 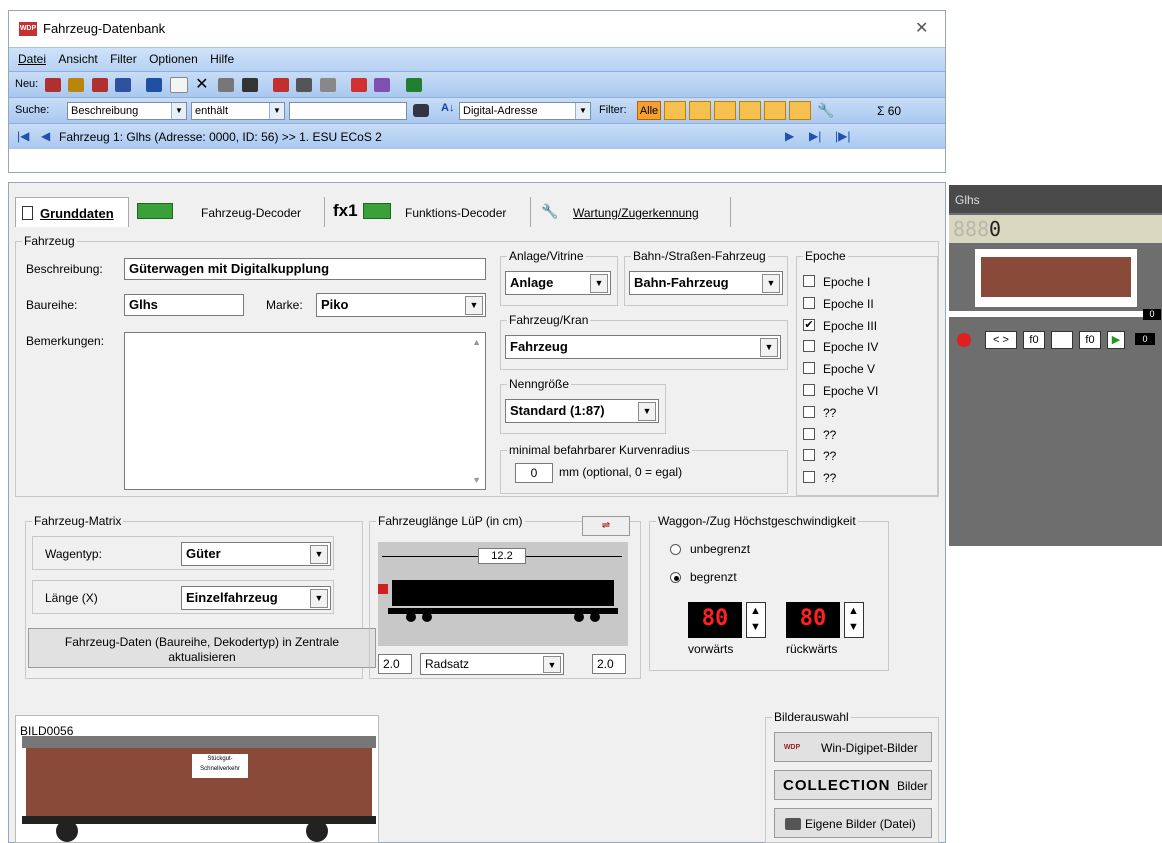 What do you see at coordinates (281, 85) in the screenshot?
I see `decoder-icon` at bounding box center [281, 85].